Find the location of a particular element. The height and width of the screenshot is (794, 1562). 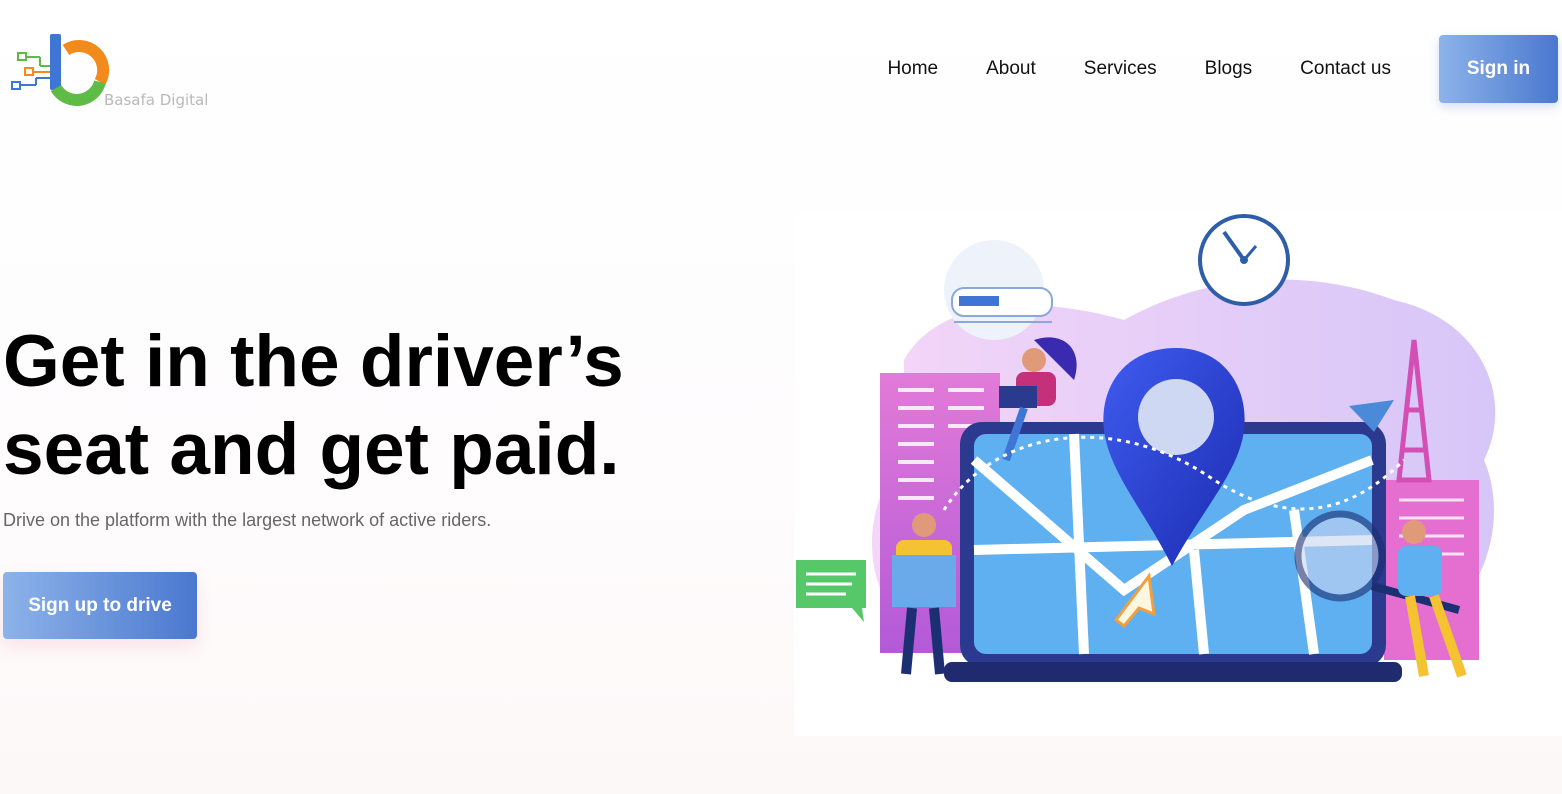

nav-link-about: About is located at coordinates (1011, 69).